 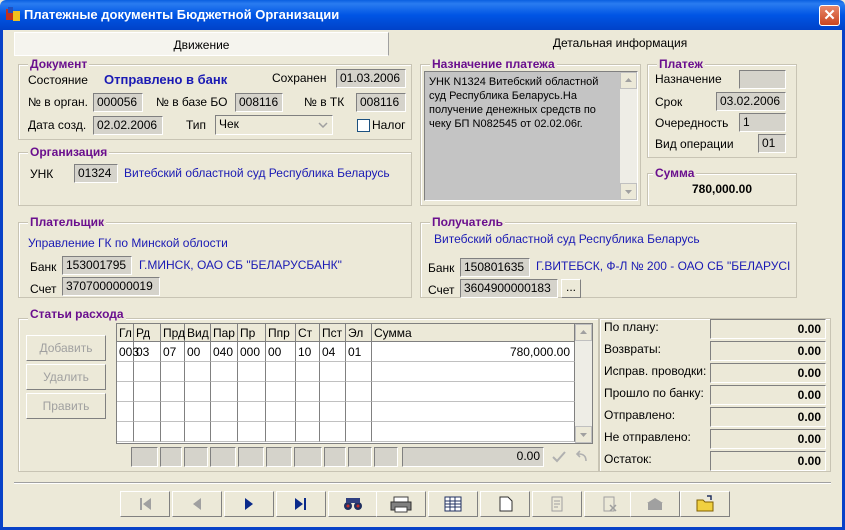 What do you see at coordinates (772, 143) in the screenshot?
I see `operation-type-field: 01` at bounding box center [772, 143].